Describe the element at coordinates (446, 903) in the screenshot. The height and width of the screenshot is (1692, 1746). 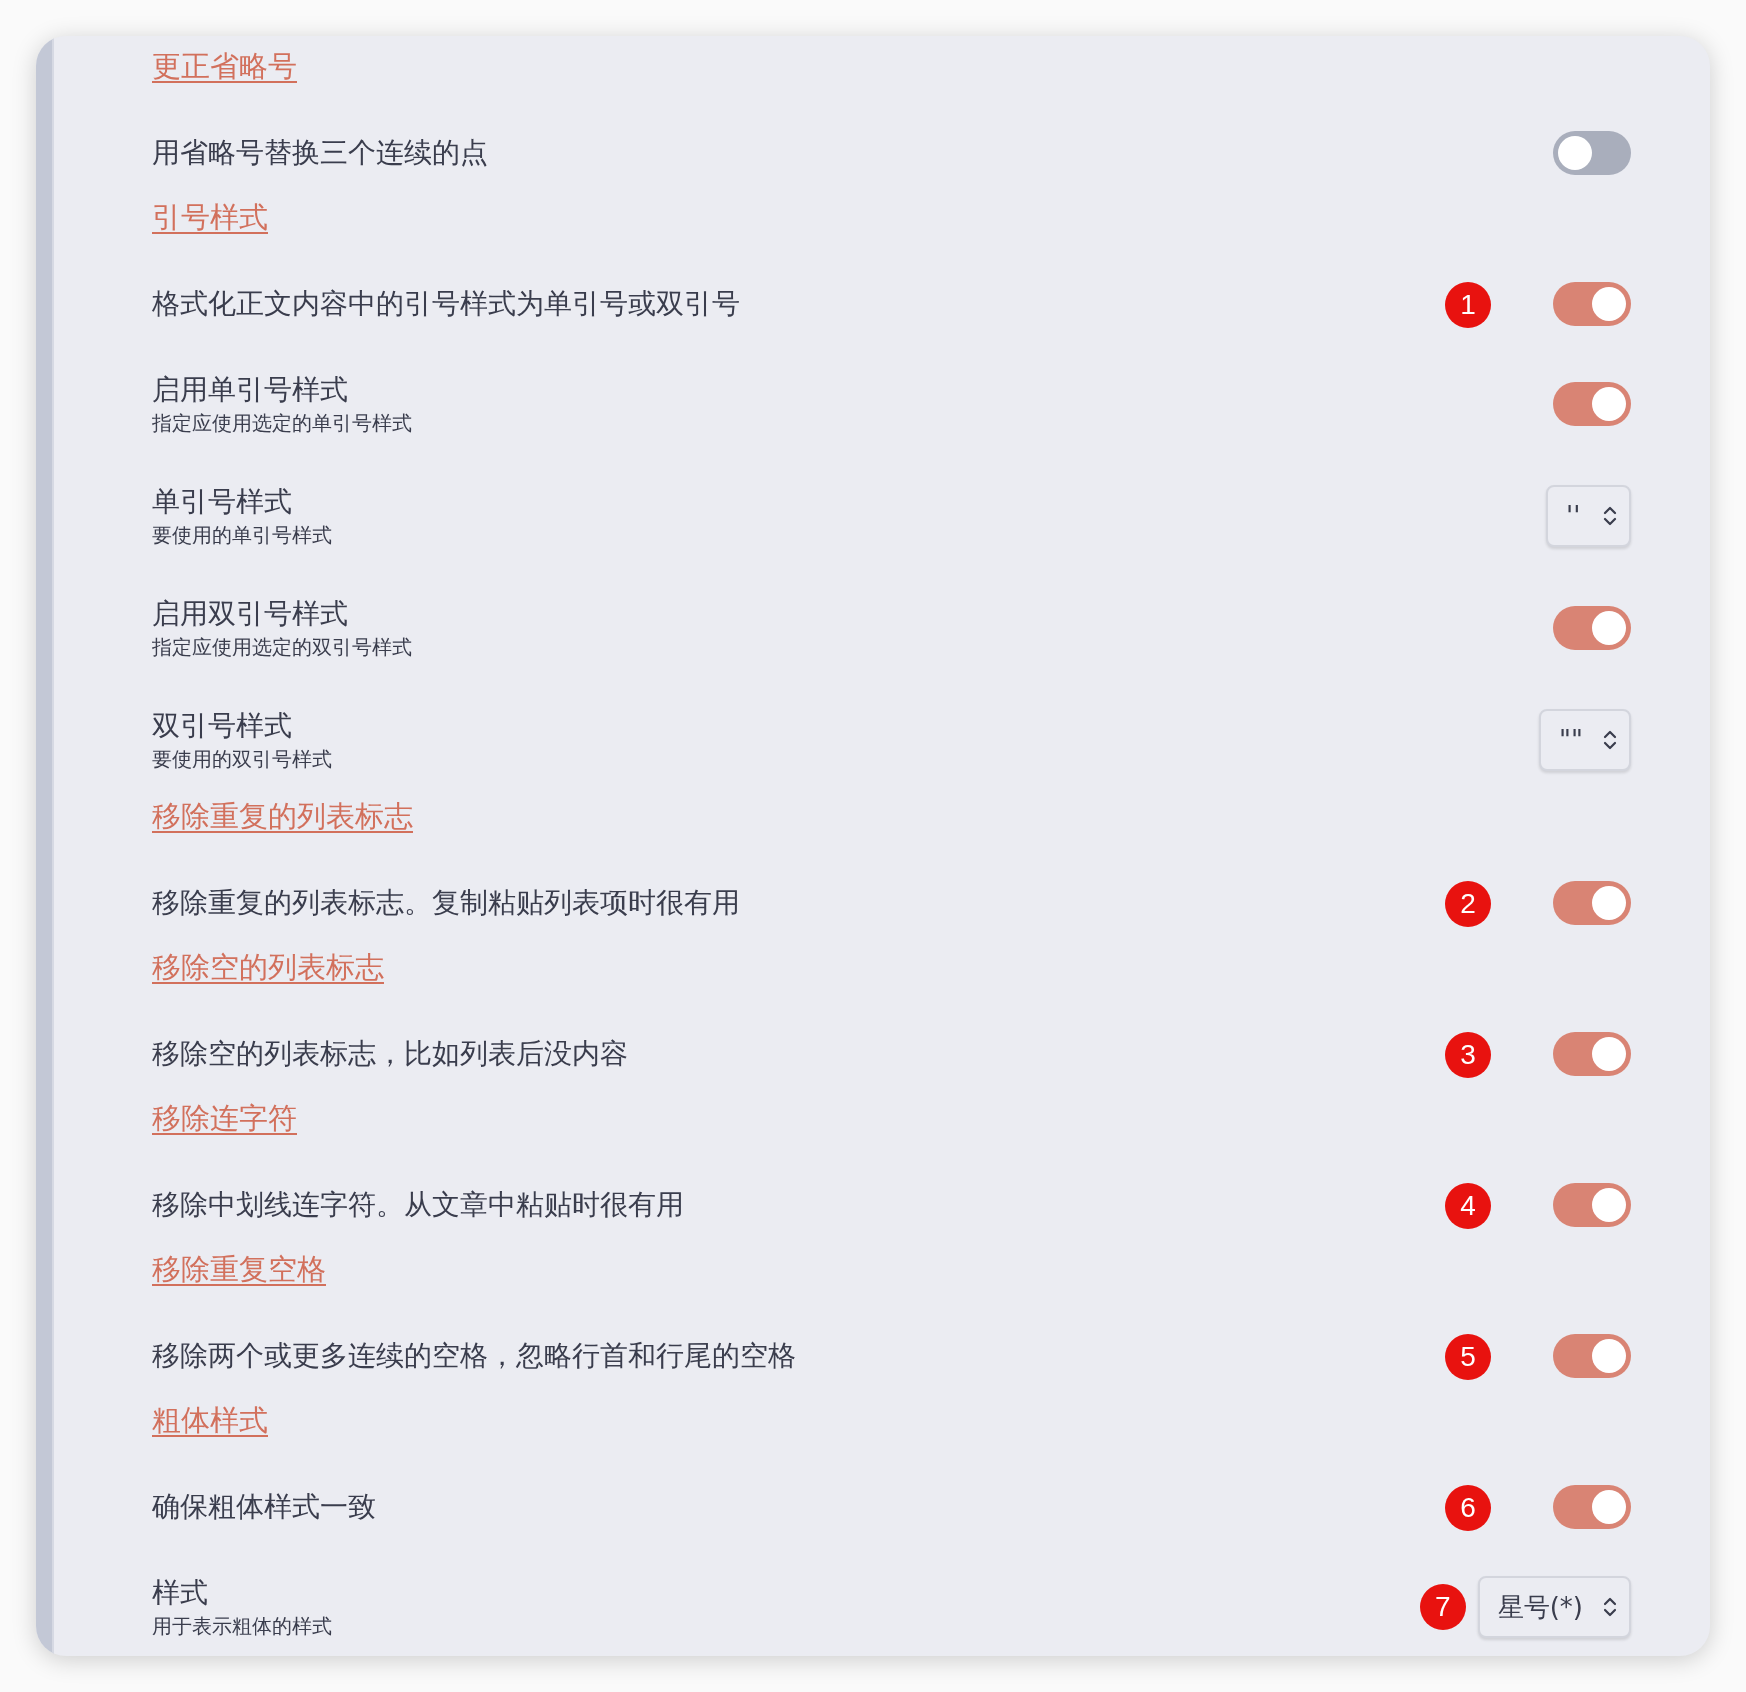
I see `setting-label: 移除重复的列表标志。复制粘贴列表项时很有用` at that location.